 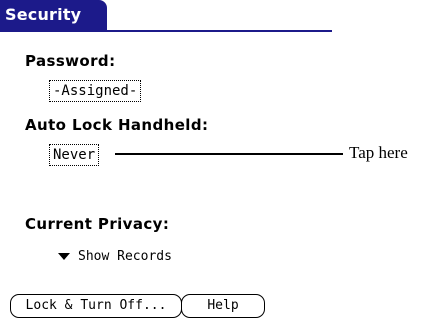 What do you see at coordinates (43, 14) in the screenshot?
I see `form-title: Security` at bounding box center [43, 14].